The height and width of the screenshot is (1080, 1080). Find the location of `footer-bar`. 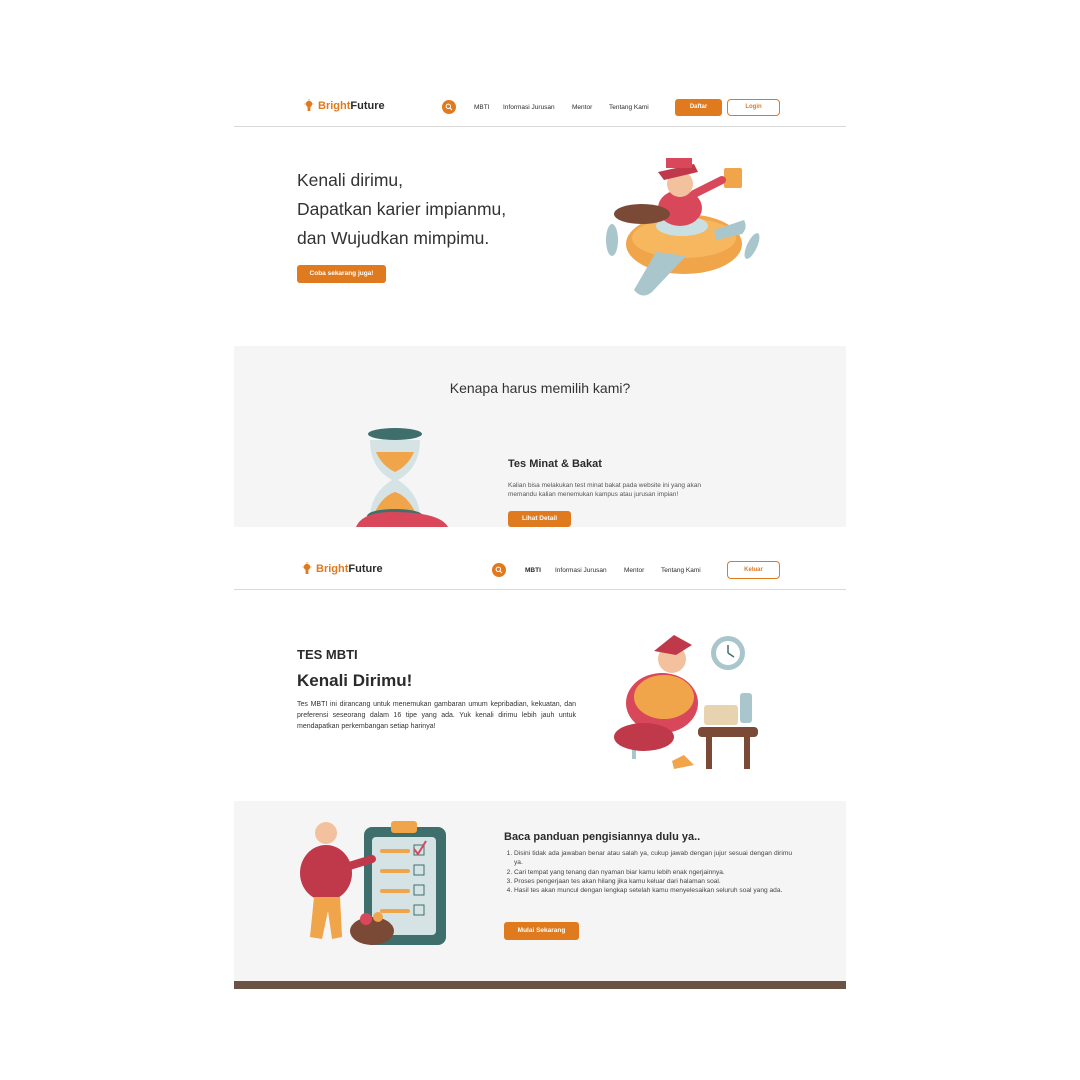

footer-bar is located at coordinates (540, 985).